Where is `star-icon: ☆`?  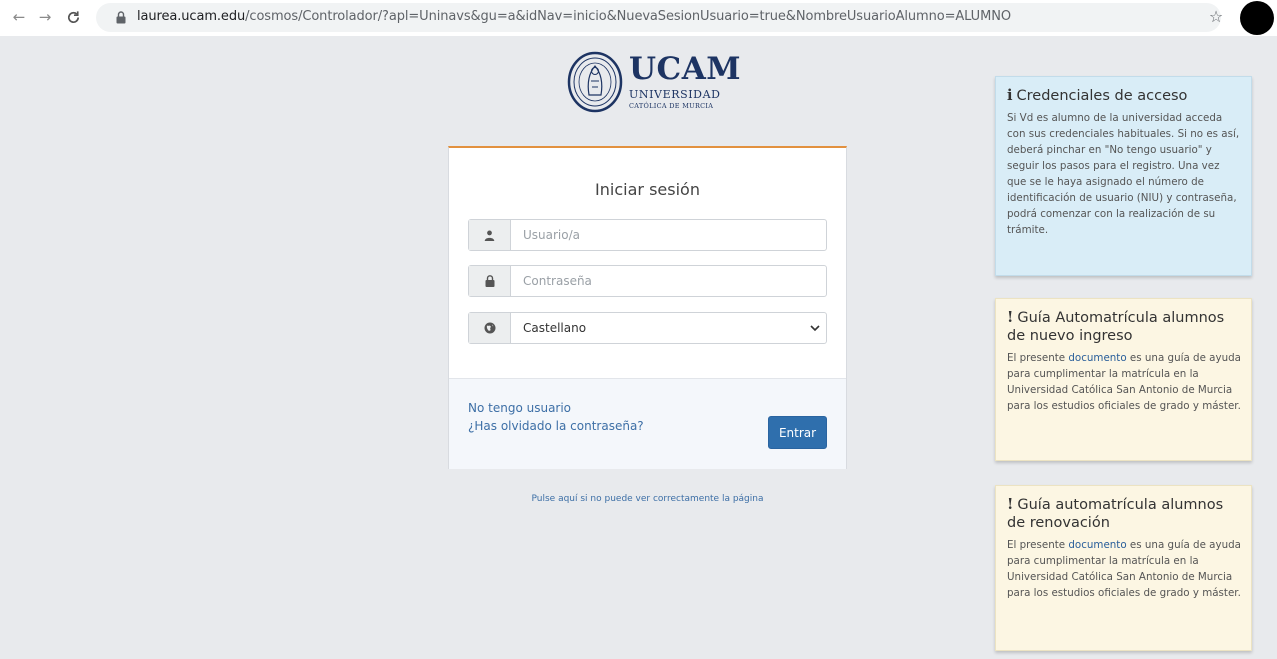 star-icon: ☆ is located at coordinates (1216, 16).